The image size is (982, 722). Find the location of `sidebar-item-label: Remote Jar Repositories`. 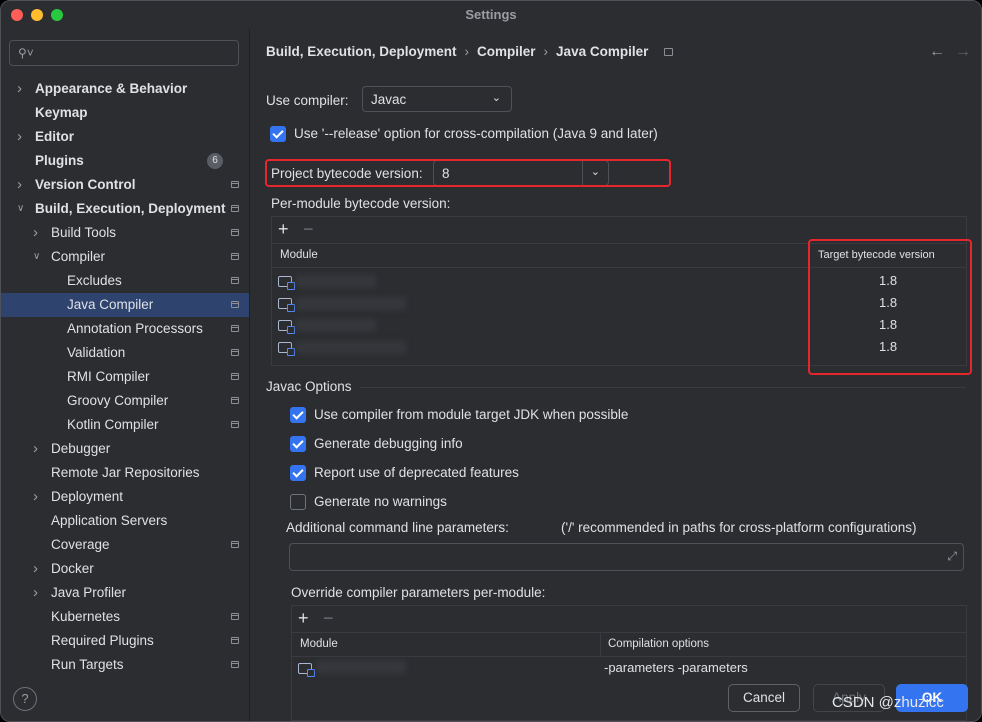

sidebar-item-label: Remote Jar Repositories is located at coordinates (125, 472).